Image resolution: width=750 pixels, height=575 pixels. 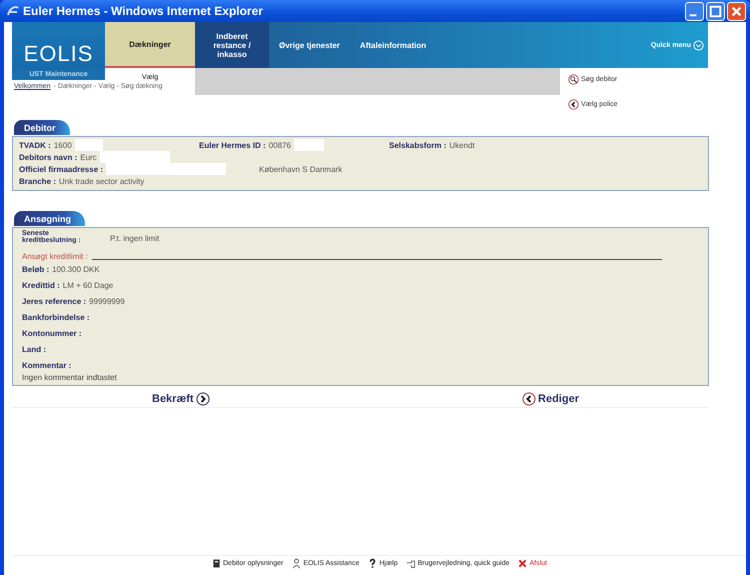 I want to click on field-label: TVADK :, so click(x=35, y=145).